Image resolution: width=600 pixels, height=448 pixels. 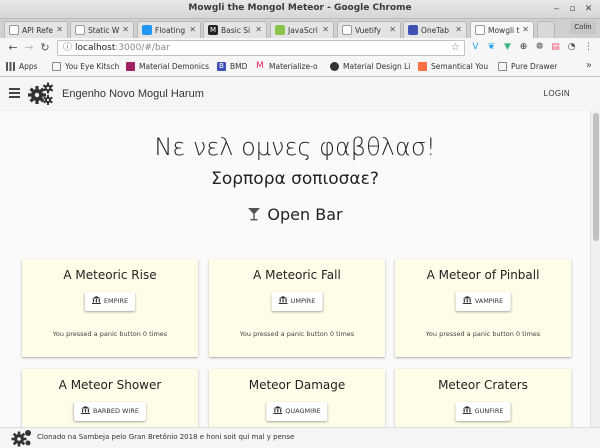 What do you see at coordinates (305, 214) in the screenshot?
I see `section-title: Open Bar` at bounding box center [305, 214].